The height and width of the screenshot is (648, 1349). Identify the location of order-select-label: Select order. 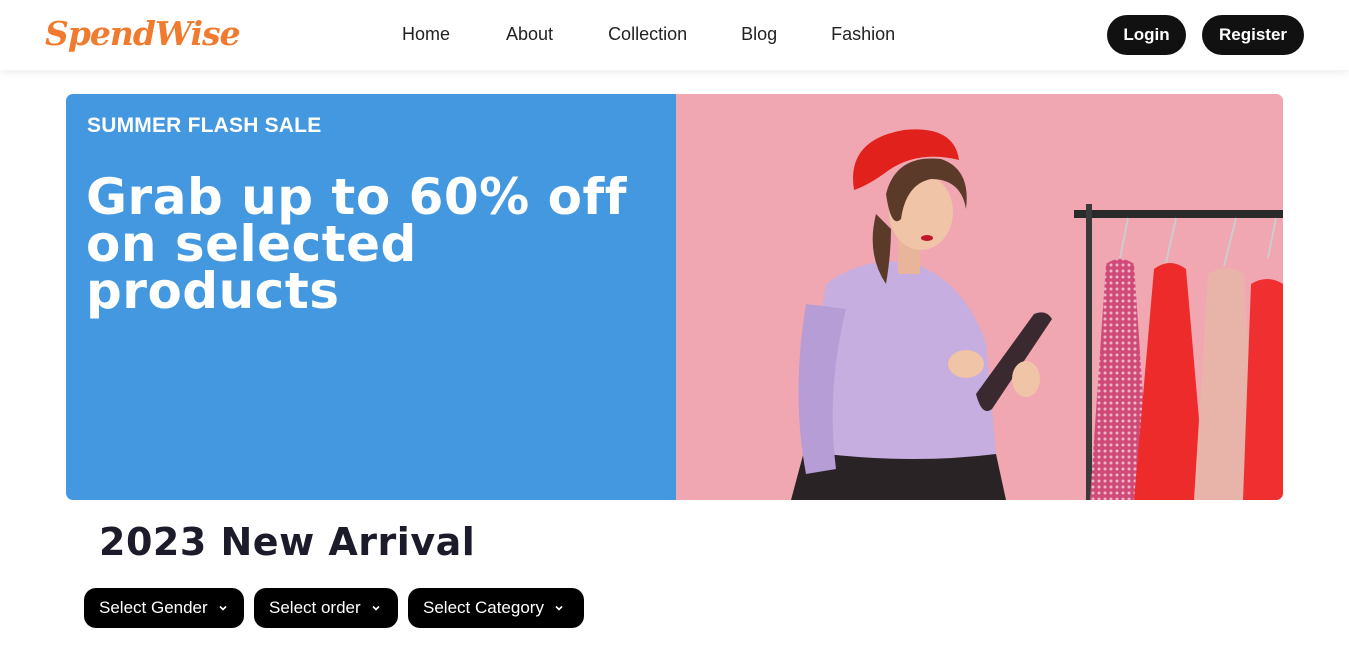
(315, 607).